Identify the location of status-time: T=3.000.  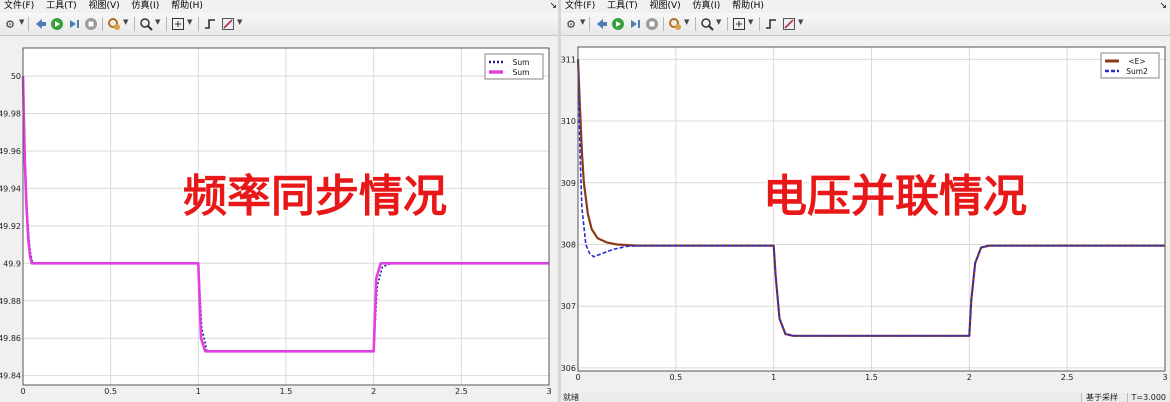
(1148, 397).